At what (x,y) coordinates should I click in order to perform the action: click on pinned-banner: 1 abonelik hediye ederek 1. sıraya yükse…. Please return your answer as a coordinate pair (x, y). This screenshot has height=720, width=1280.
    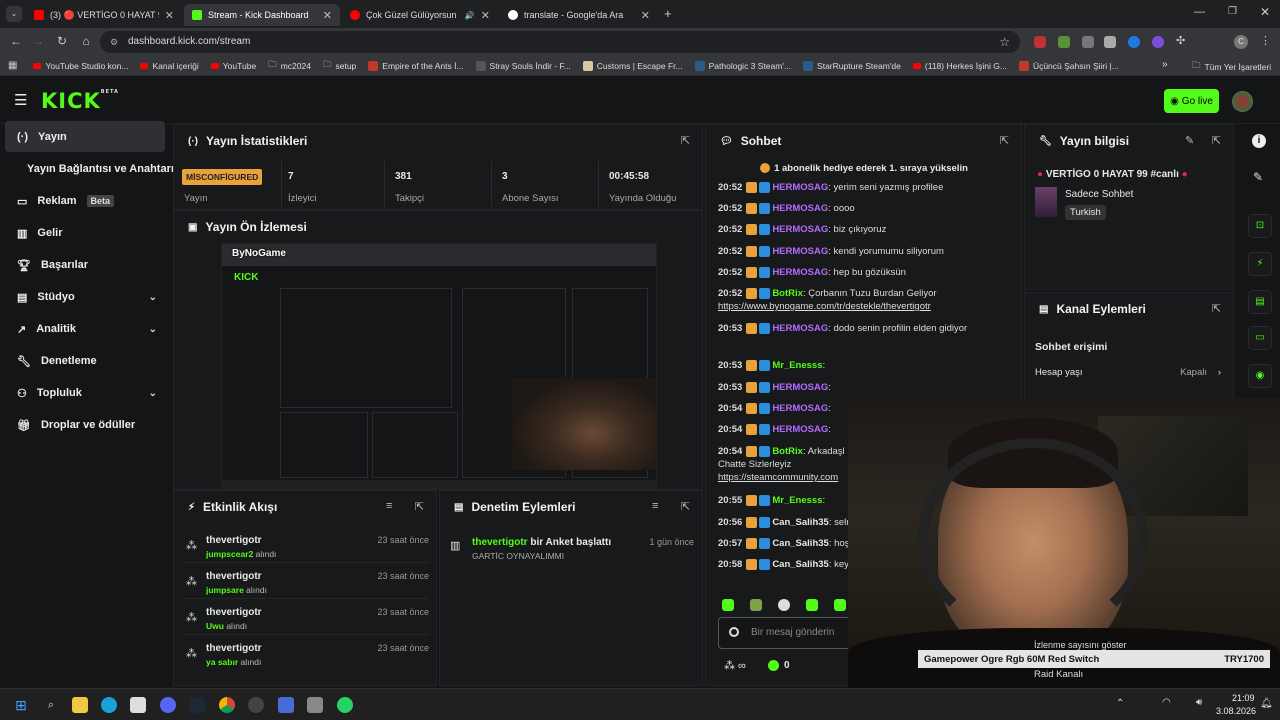
    Looking at the image, I should click on (863, 169).